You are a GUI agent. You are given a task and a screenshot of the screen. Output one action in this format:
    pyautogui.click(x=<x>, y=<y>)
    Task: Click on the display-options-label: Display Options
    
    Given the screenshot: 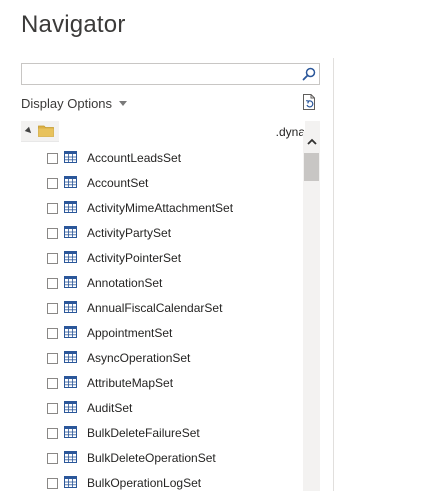 What is the action you would take?
    pyautogui.click(x=67, y=103)
    